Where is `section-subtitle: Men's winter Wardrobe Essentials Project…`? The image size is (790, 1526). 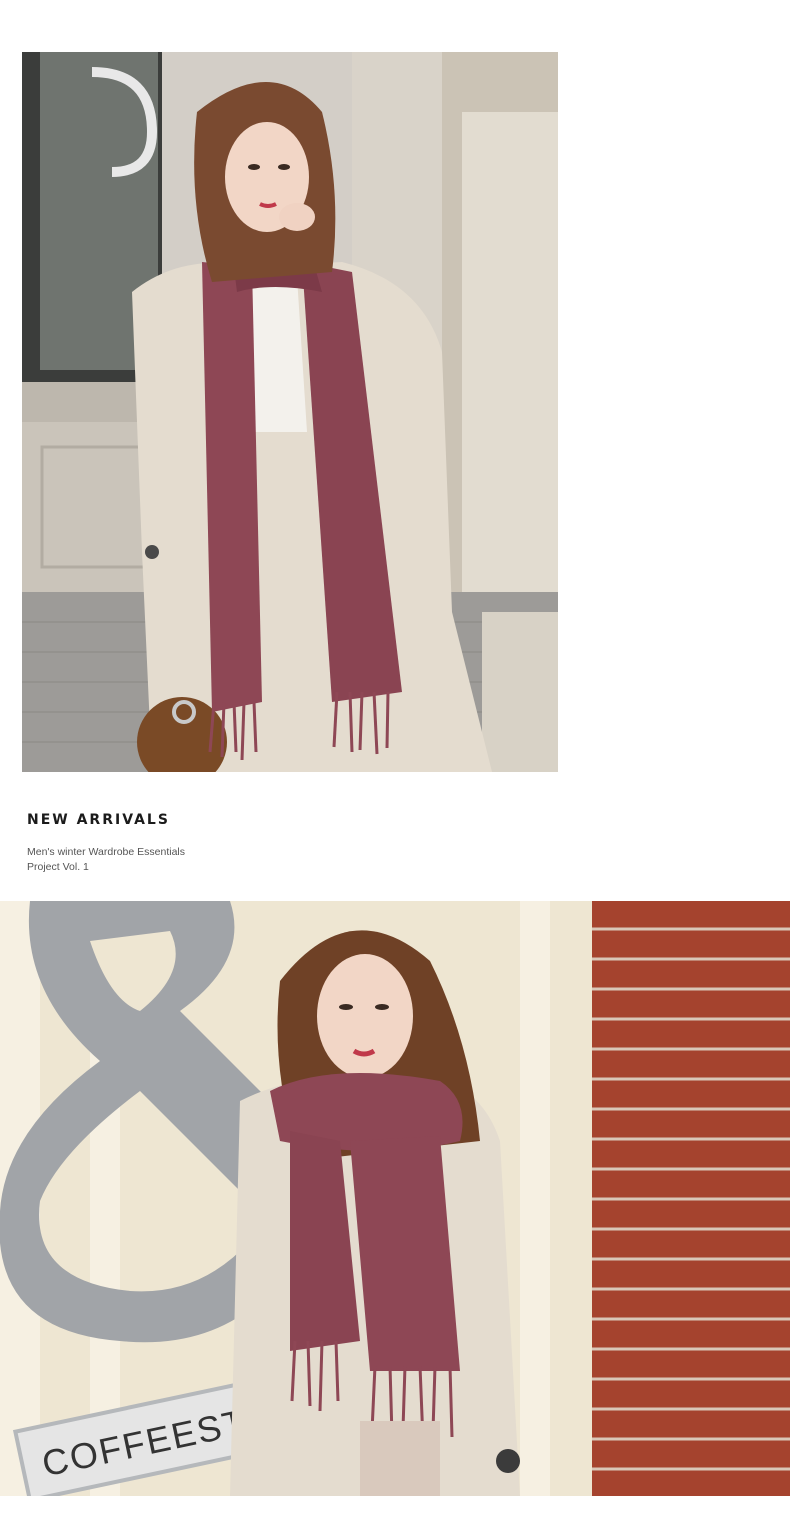 section-subtitle: Men's winter Wardrobe Essentials Project… is located at coordinates (106, 860).